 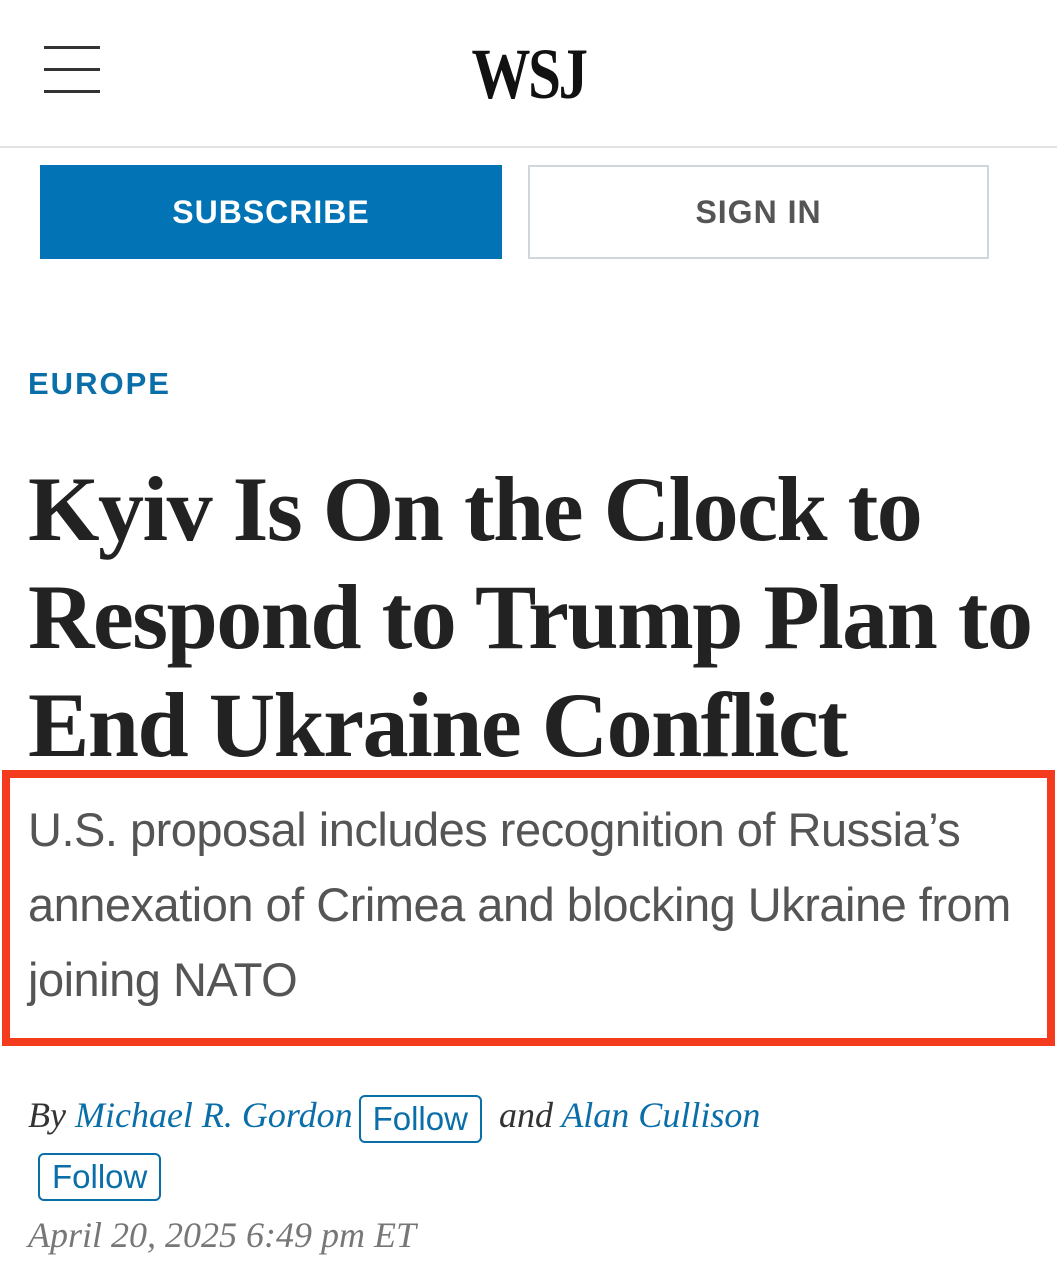 What do you see at coordinates (99, 384) in the screenshot?
I see `section-label-link: EUROPE` at bounding box center [99, 384].